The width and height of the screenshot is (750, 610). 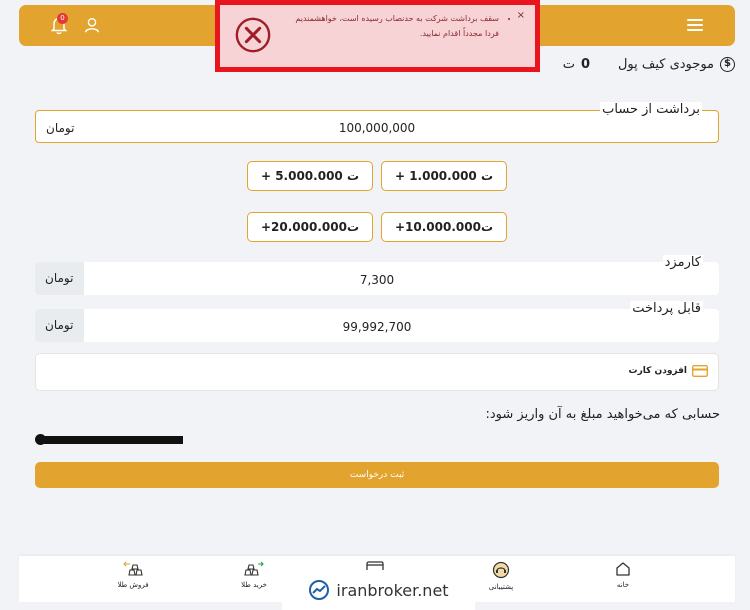 I want to click on add-card-label: افزودن کارت, so click(x=657, y=371).